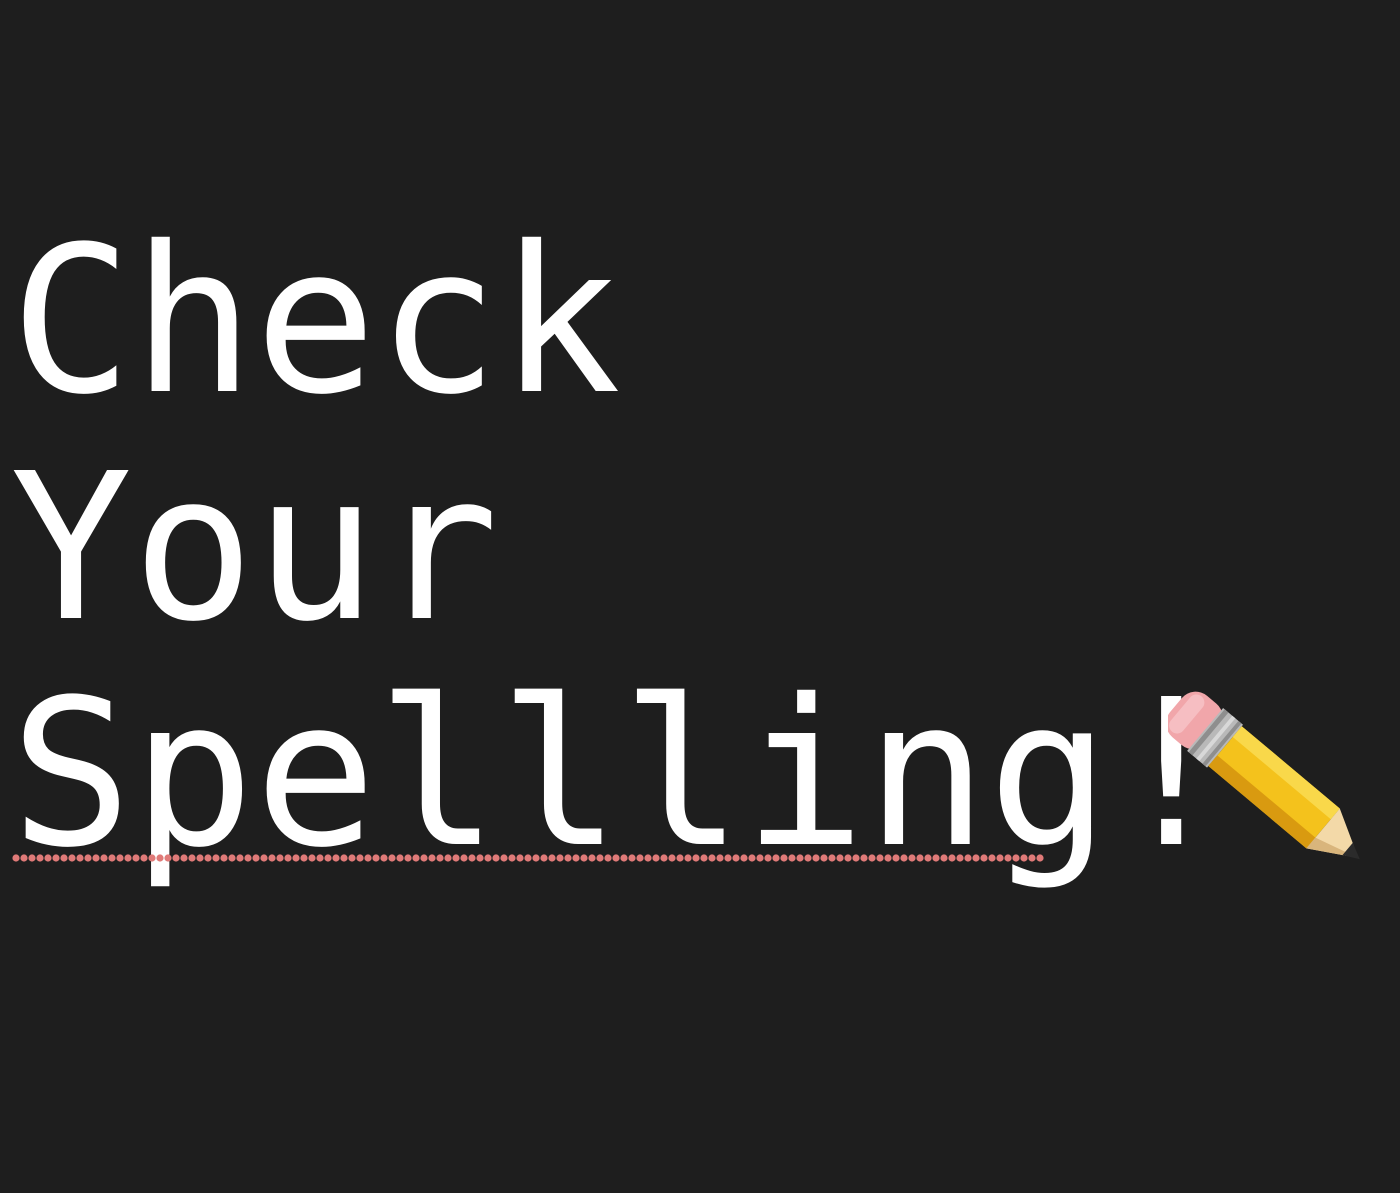 The image size is (1400, 1193). What do you see at coordinates (1264, 775) in the screenshot?
I see `pencil-icon` at bounding box center [1264, 775].